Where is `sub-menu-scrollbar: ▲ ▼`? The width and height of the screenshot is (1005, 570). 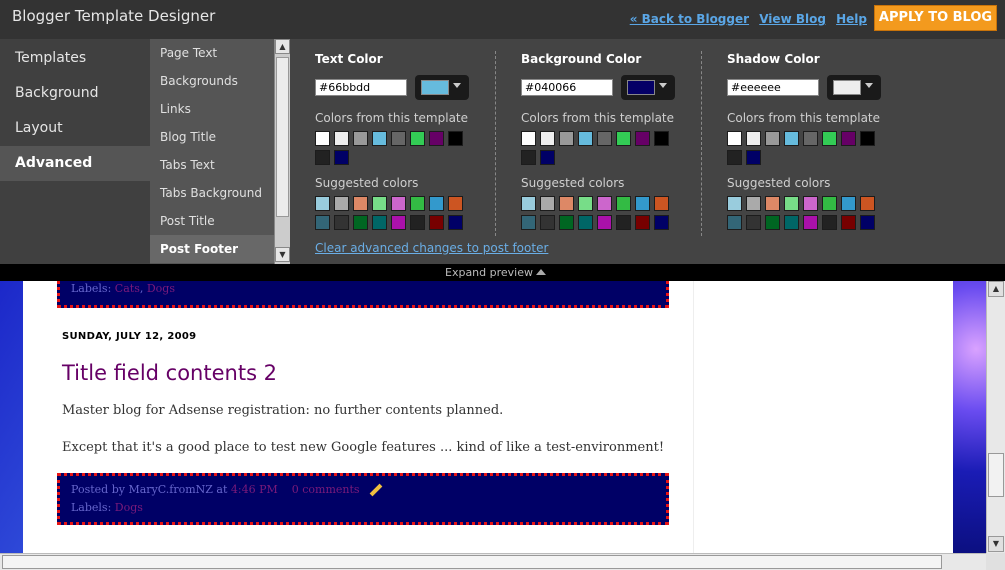
sub-menu-scrollbar: ▲ ▼ is located at coordinates (282, 151).